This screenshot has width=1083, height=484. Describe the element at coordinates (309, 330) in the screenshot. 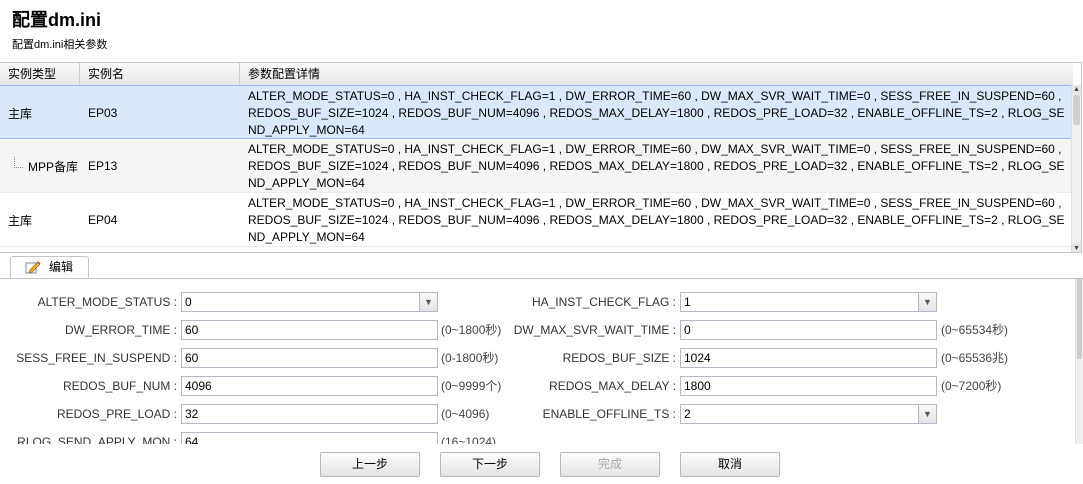

I see `dw-error-time-input: 60` at that location.